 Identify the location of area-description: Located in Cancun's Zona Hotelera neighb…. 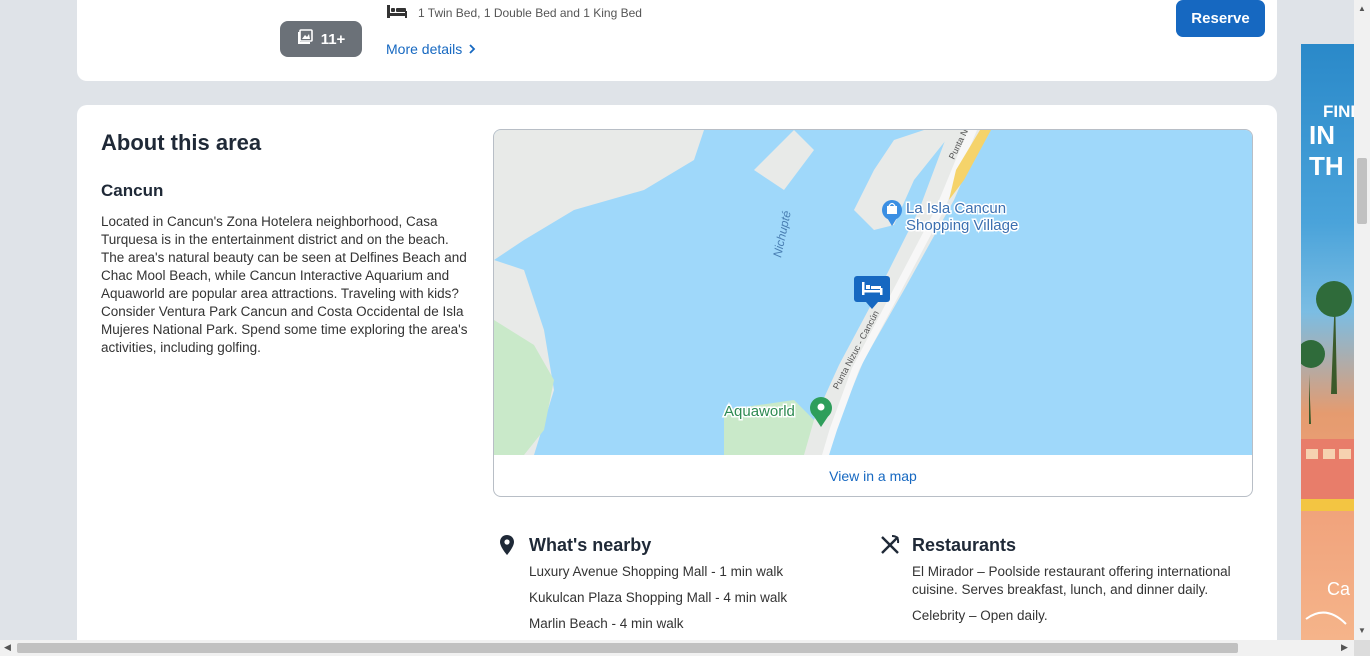
(284, 284).